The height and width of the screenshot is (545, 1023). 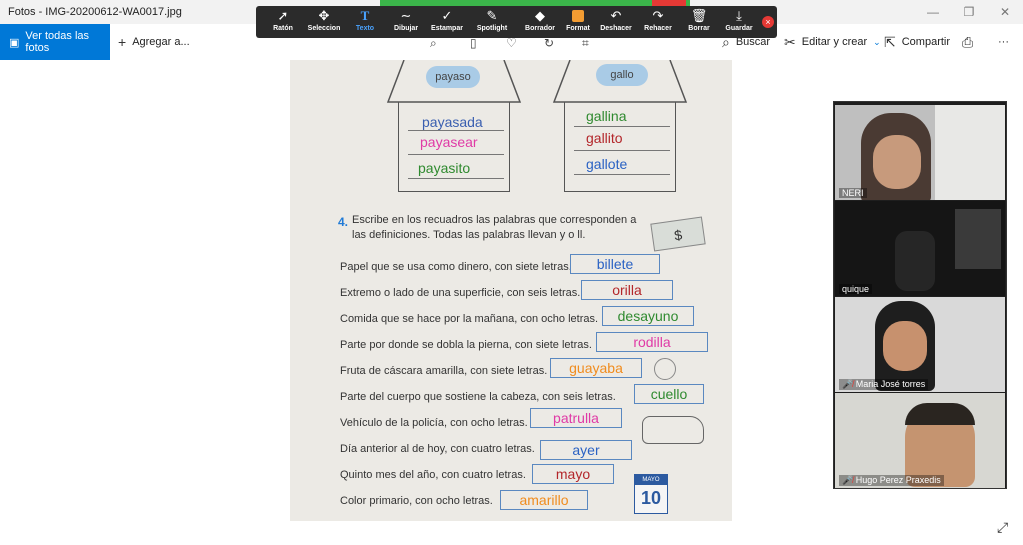 I want to click on window-title: Fotos - IMG-20200612-WA0017.jpg, so click(x=95, y=12).